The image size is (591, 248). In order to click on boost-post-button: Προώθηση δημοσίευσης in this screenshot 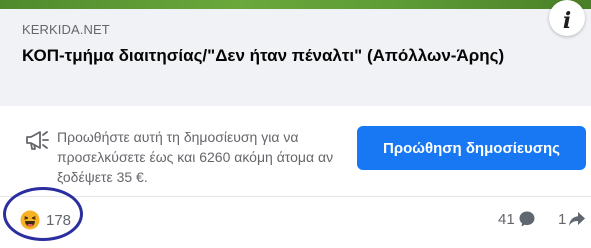, I will do `click(471, 148)`.